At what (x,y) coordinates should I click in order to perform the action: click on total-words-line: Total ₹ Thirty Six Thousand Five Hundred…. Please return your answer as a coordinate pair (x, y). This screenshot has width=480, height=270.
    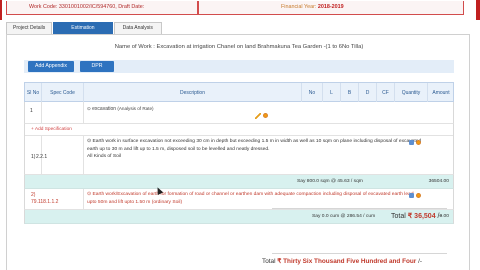
    Looking at the image, I should click on (342, 261).